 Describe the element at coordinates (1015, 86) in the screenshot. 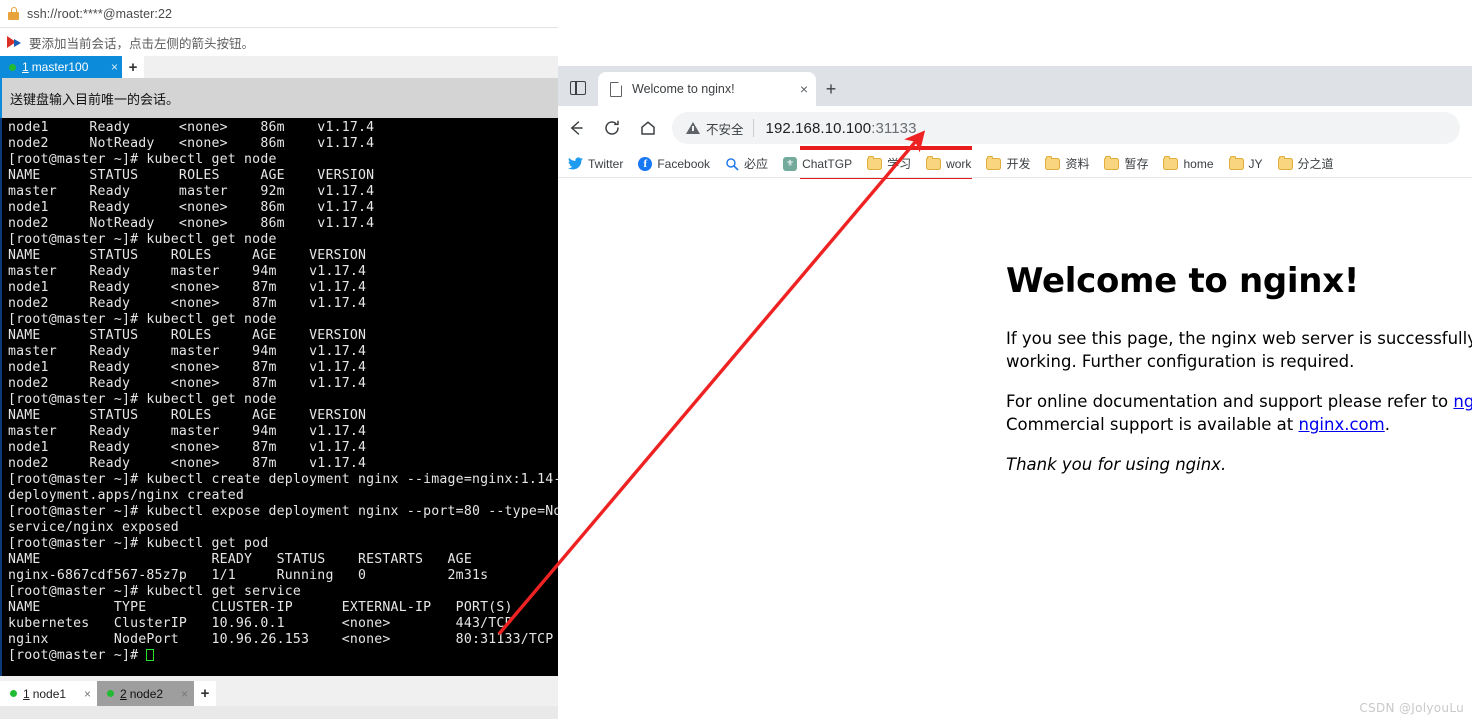

I see `browser-tabstrip: Welcome to nginx! × +` at that location.